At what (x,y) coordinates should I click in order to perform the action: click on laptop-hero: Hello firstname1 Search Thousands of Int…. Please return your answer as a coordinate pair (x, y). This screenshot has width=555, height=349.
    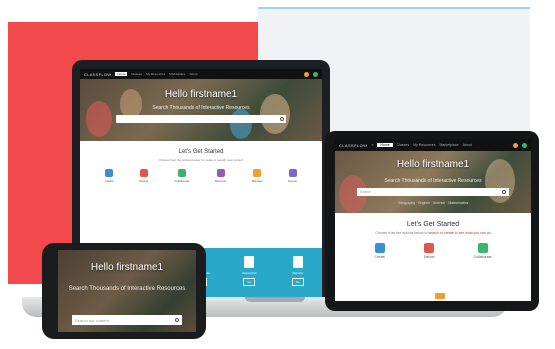
    Looking at the image, I should click on (201, 110).